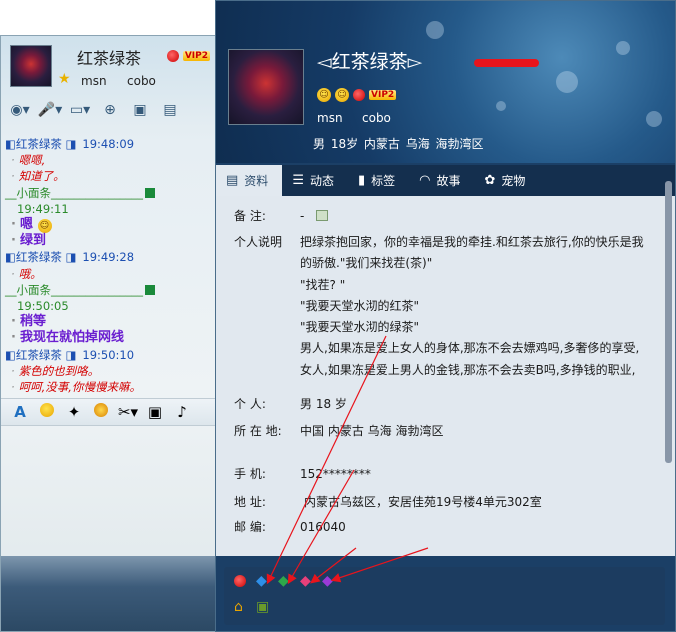  Describe the element at coordinates (170, 110) in the screenshot. I see `more-apps-icon: ▤` at that location.